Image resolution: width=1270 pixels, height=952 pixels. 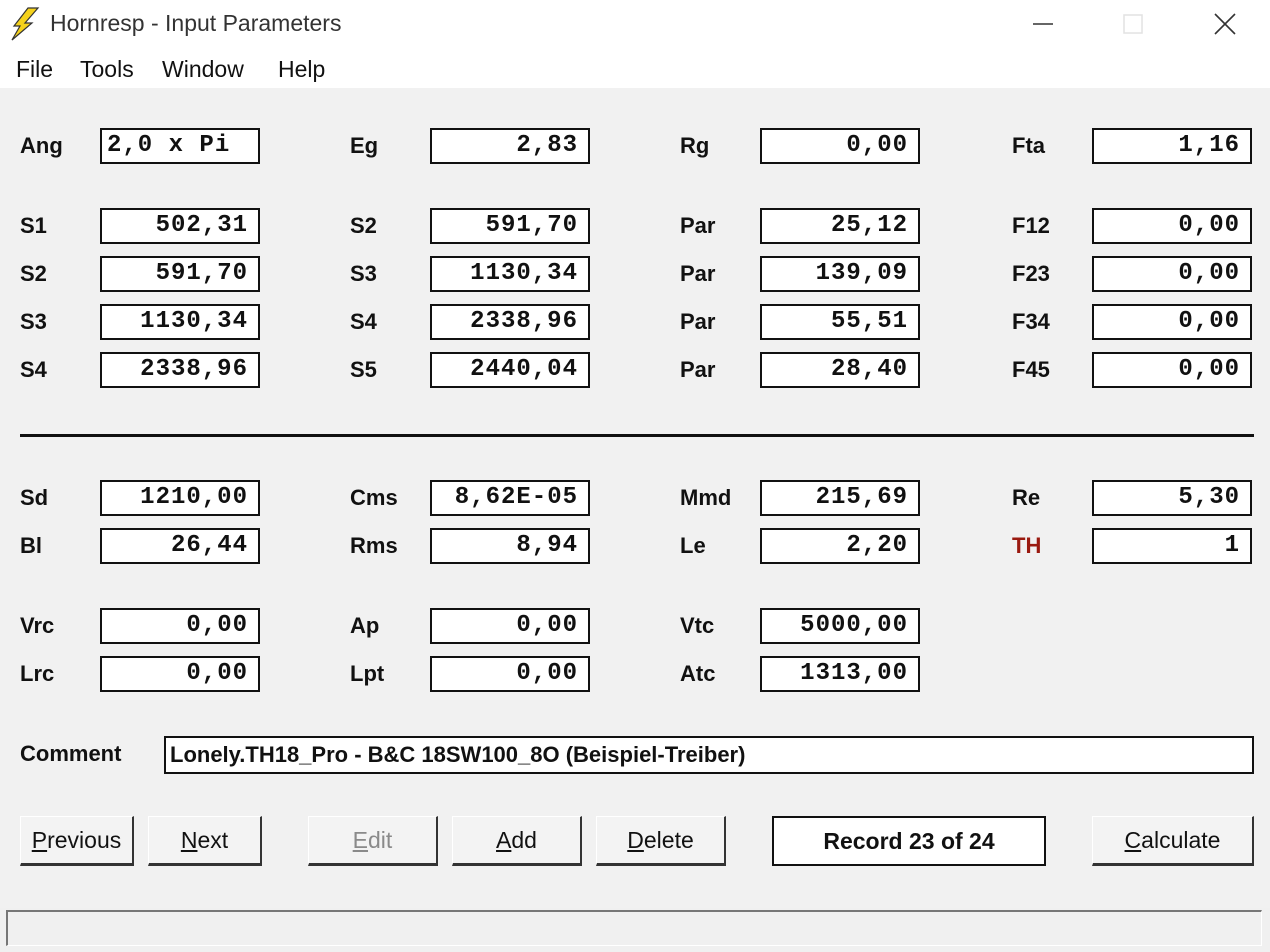 What do you see at coordinates (301, 69) in the screenshot?
I see `menu-help: Help` at bounding box center [301, 69].